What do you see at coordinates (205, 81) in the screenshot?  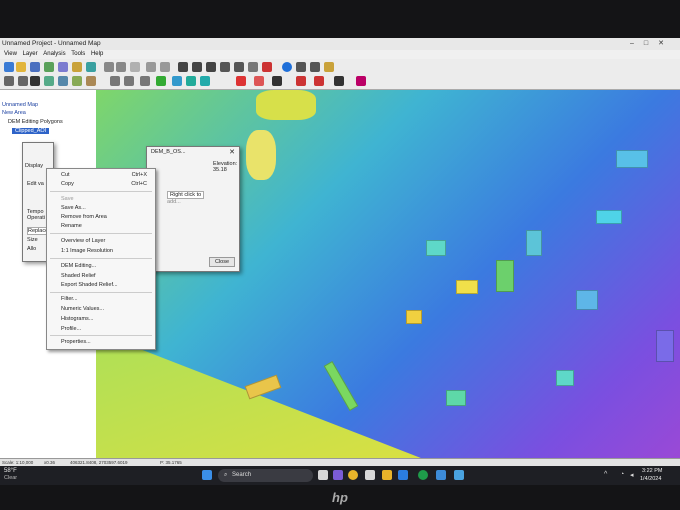 I see `contour-icon` at bounding box center [205, 81].